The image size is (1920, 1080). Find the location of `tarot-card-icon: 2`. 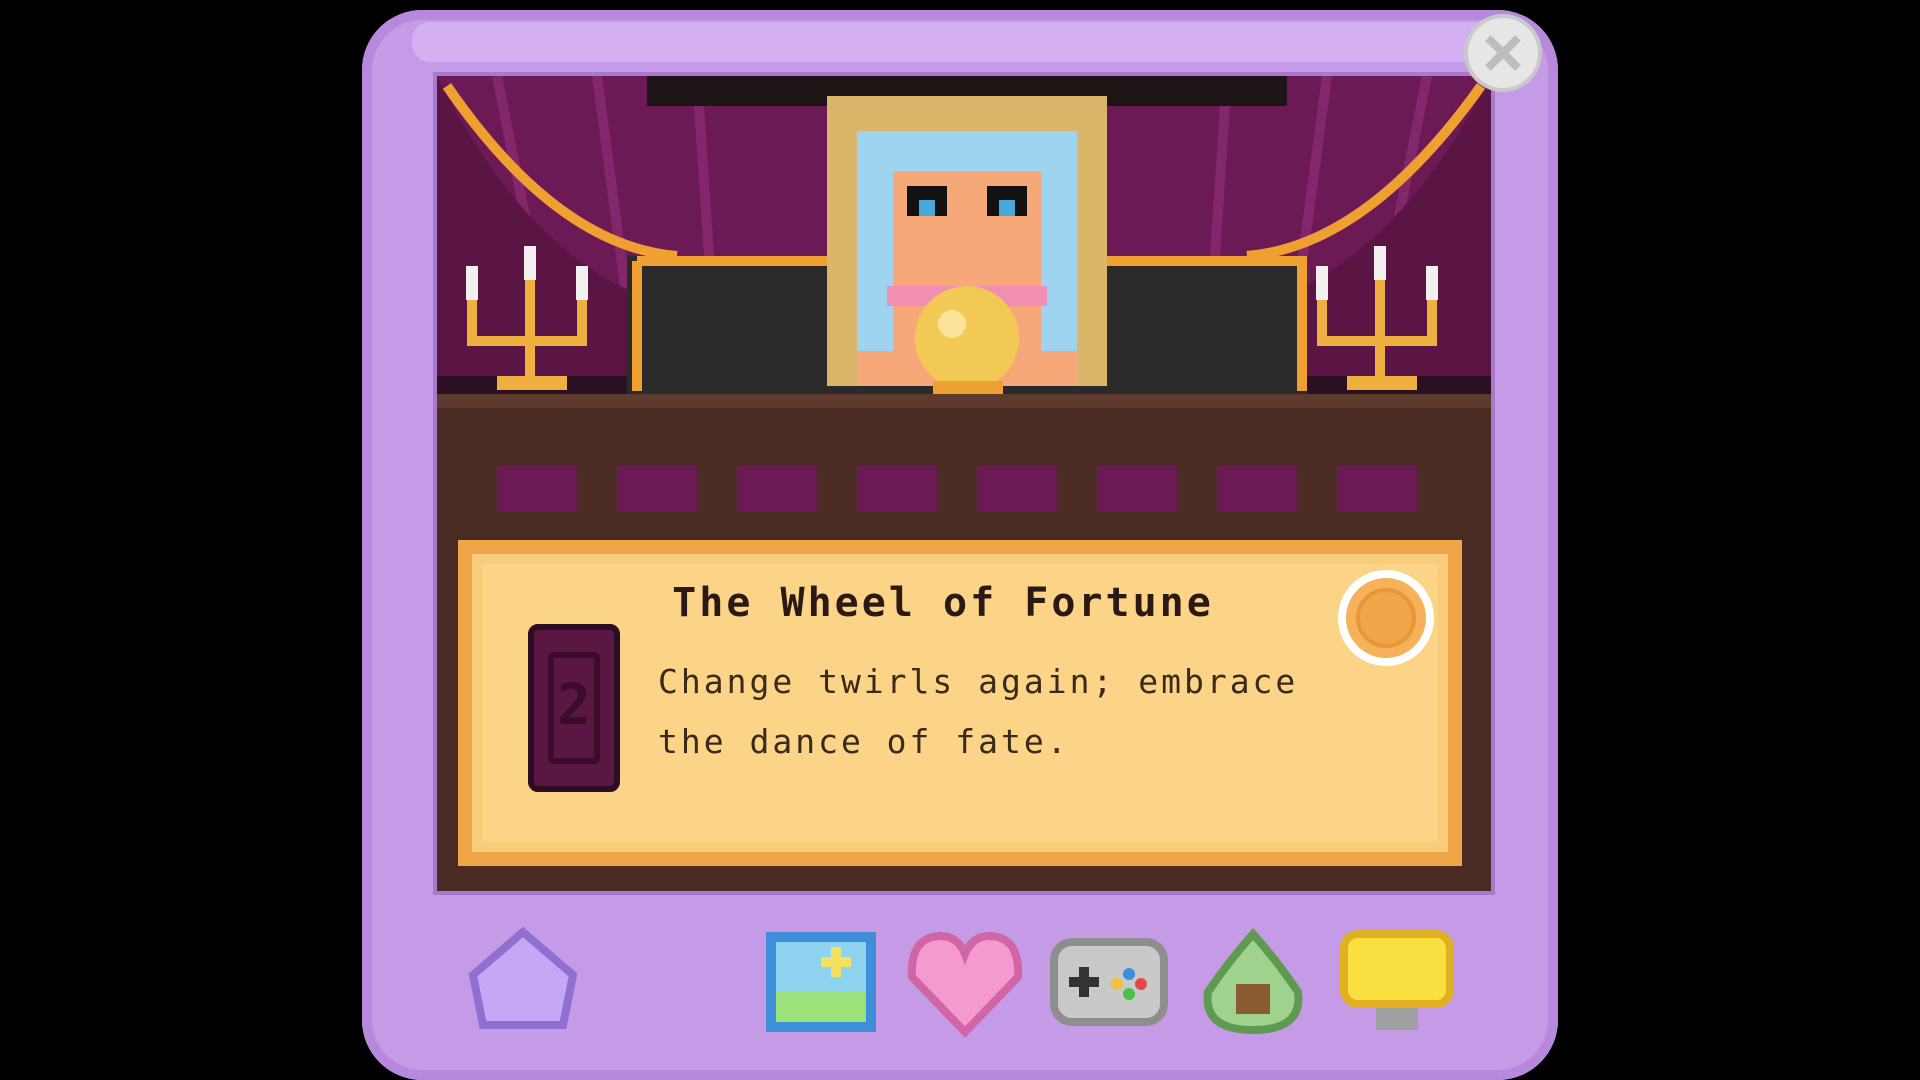

tarot-card-icon: 2 is located at coordinates (574, 708).